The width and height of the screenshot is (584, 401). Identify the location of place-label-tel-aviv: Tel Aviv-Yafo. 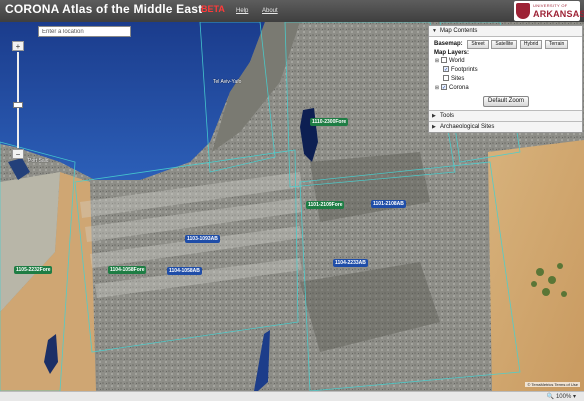
(227, 82).